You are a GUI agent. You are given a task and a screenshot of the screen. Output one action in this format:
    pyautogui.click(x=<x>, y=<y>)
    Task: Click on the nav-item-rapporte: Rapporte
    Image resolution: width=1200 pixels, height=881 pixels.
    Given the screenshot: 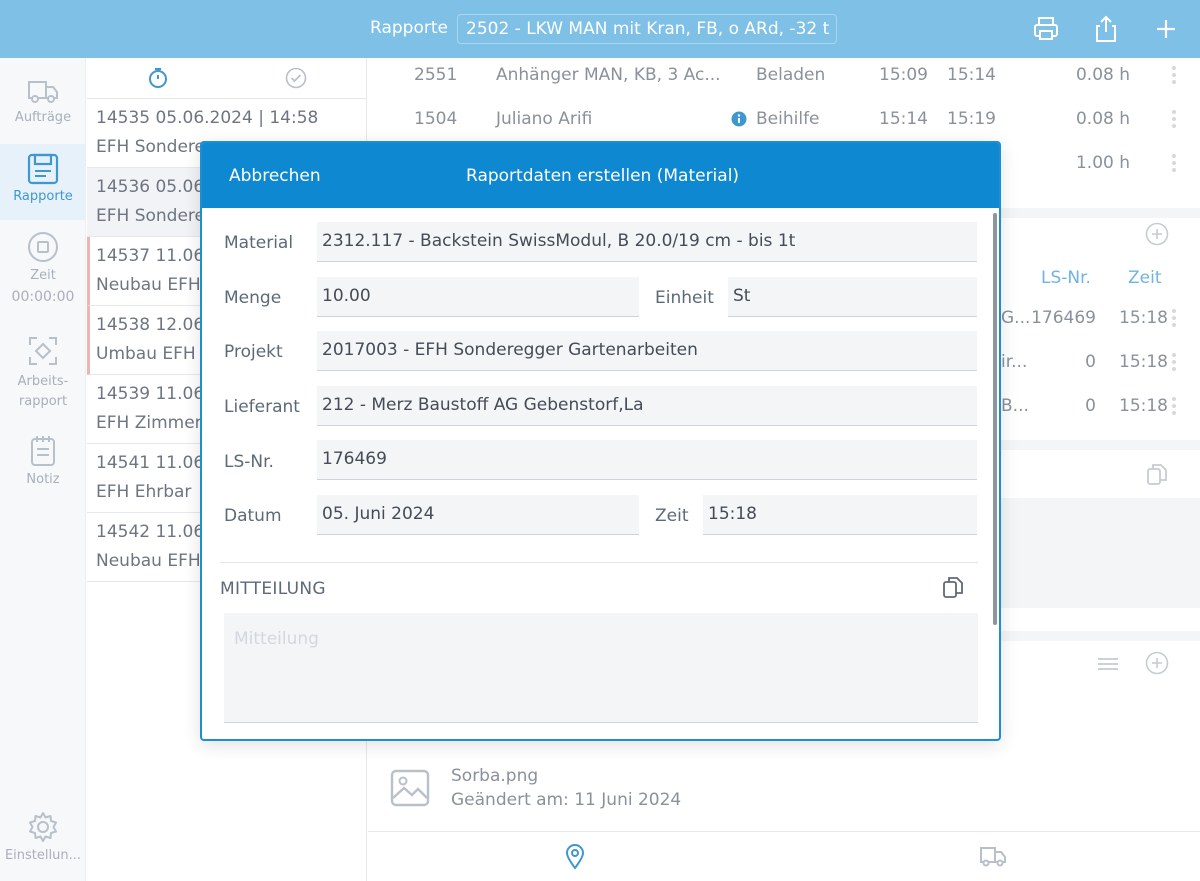 What is the action you would take?
    pyautogui.click(x=43, y=182)
    